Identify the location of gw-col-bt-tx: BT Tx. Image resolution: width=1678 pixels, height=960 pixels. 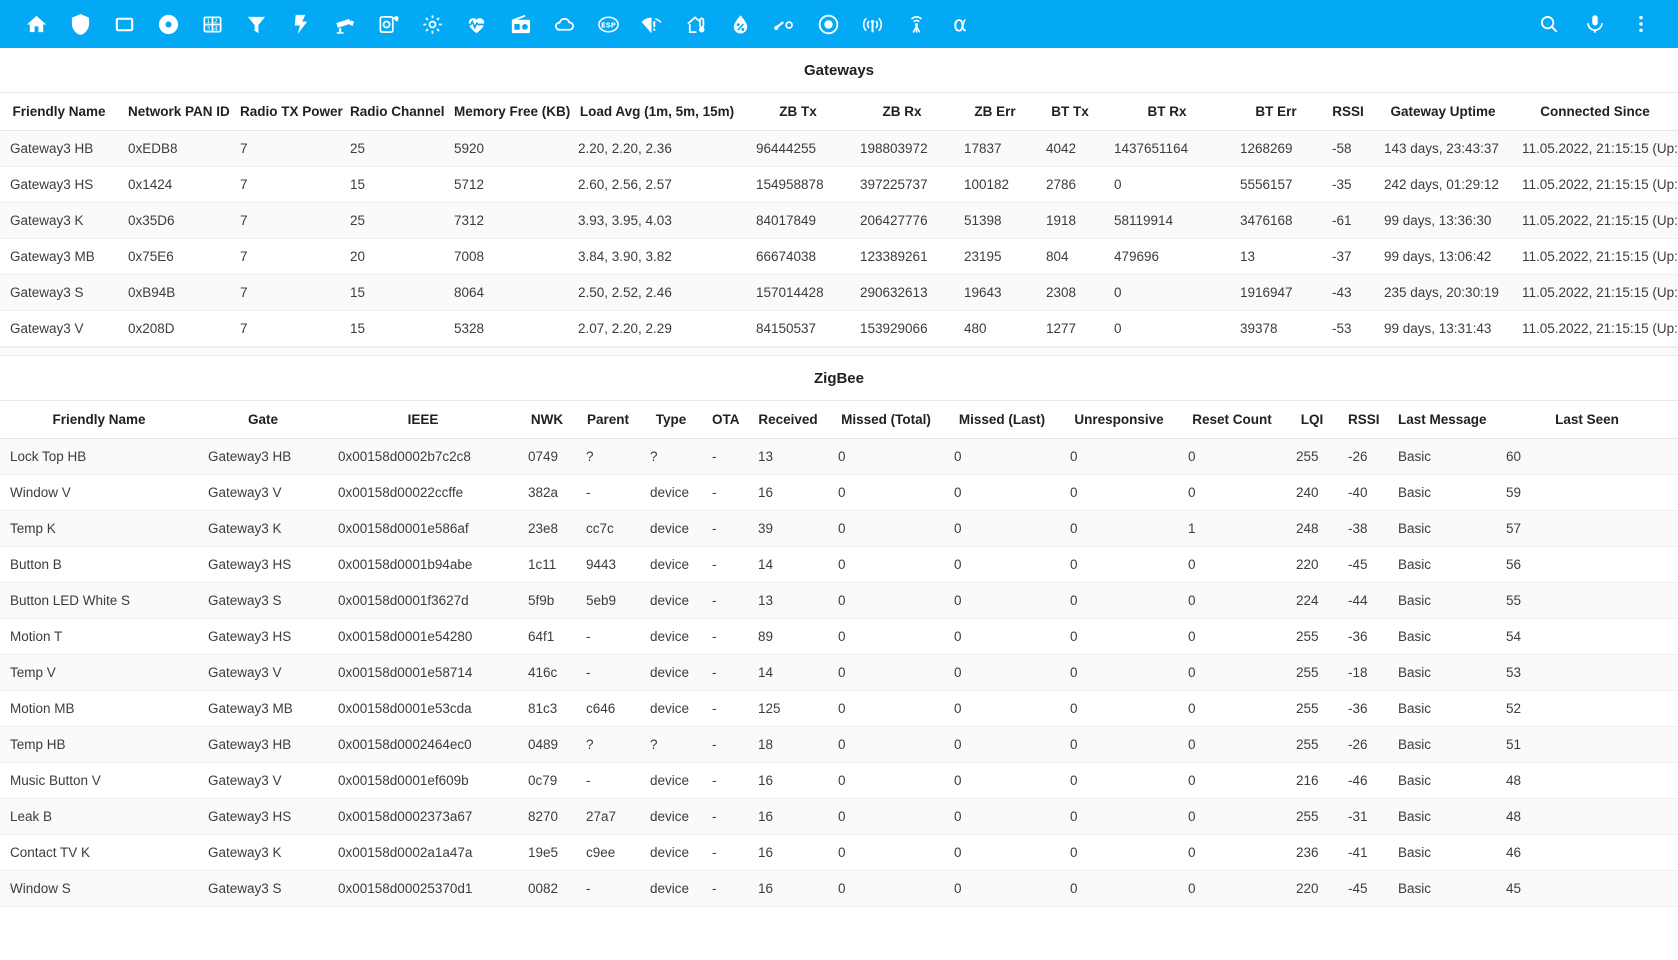
(1070, 112).